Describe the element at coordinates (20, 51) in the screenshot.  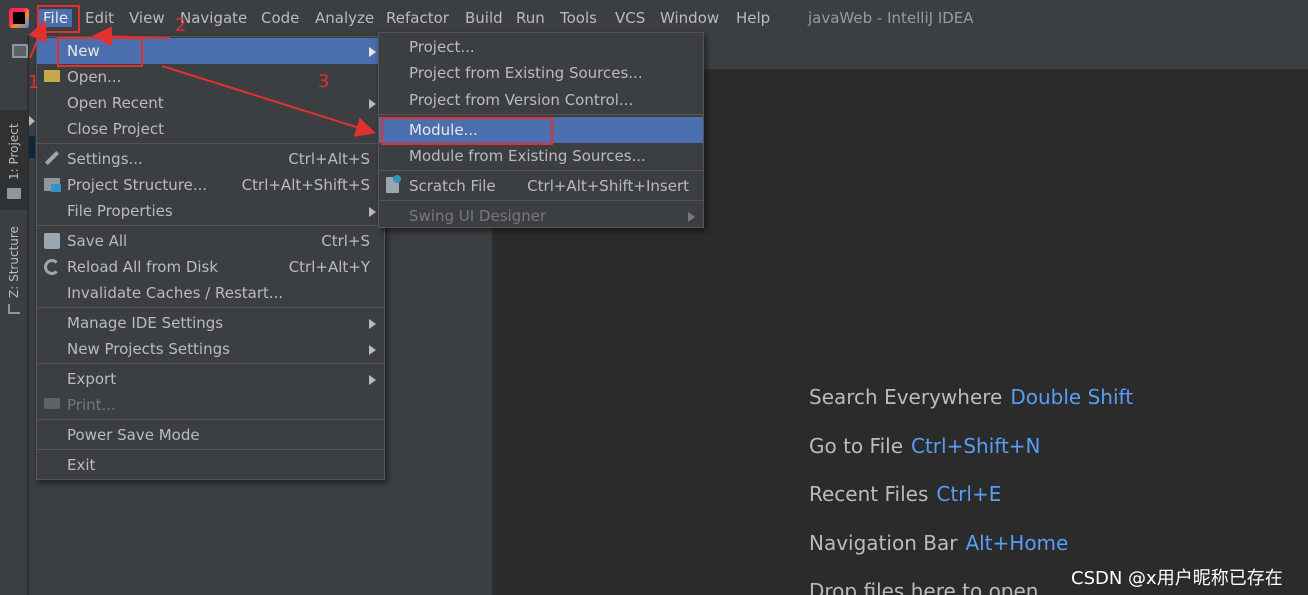
I see `project-view-icon` at that location.